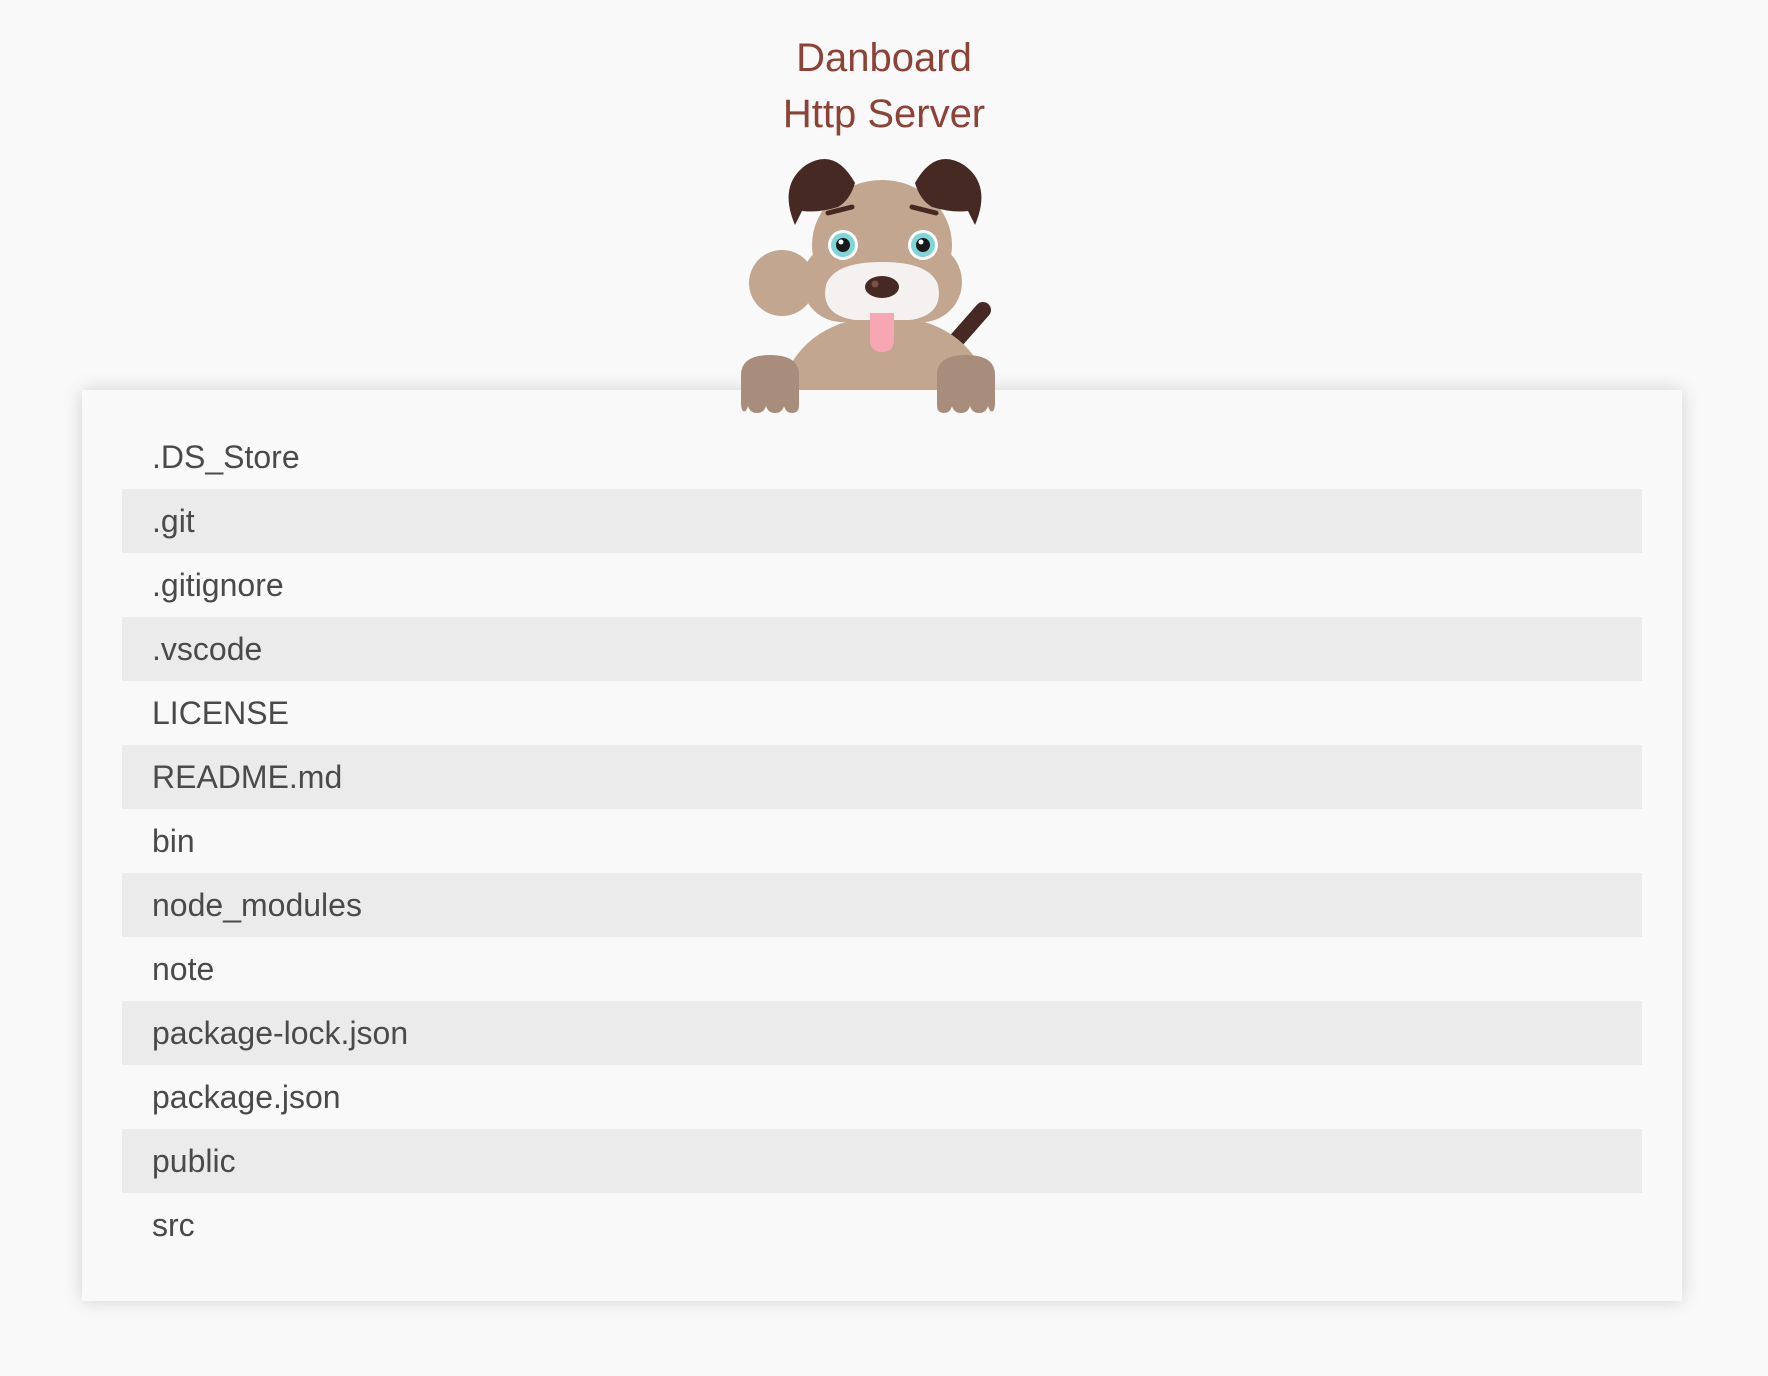 This screenshot has height=1376, width=1768. Describe the element at coordinates (173, 841) in the screenshot. I see `file-link: bin` at that location.